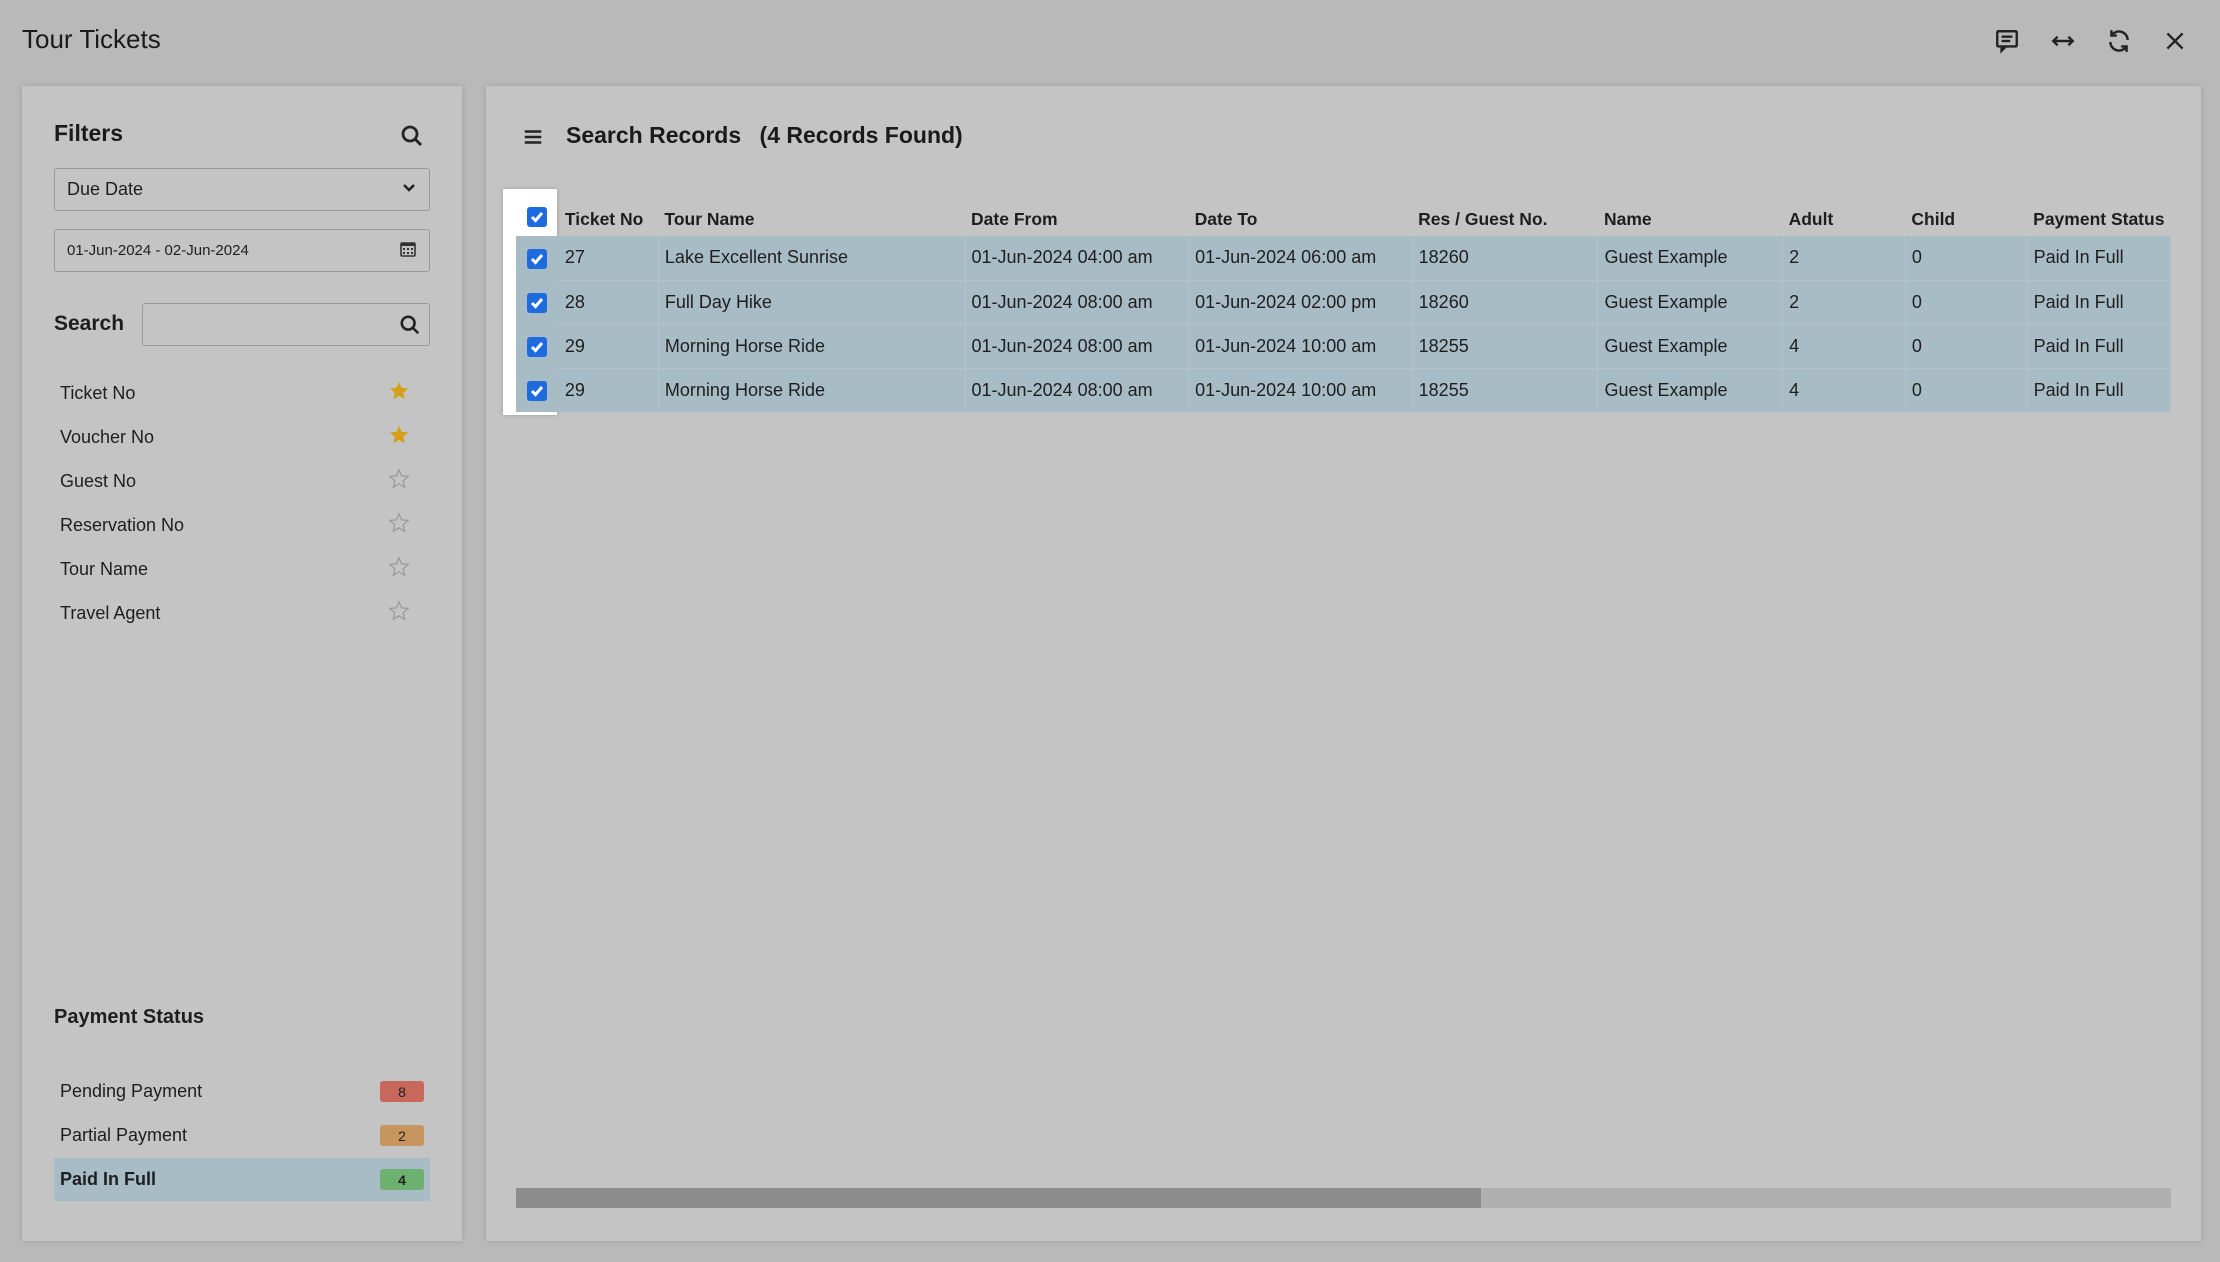 The height and width of the screenshot is (1262, 2220). Describe the element at coordinates (158, 250) in the screenshot. I see `date-range-value: 01-Jun-2024 - 02-Jun-2024` at that location.